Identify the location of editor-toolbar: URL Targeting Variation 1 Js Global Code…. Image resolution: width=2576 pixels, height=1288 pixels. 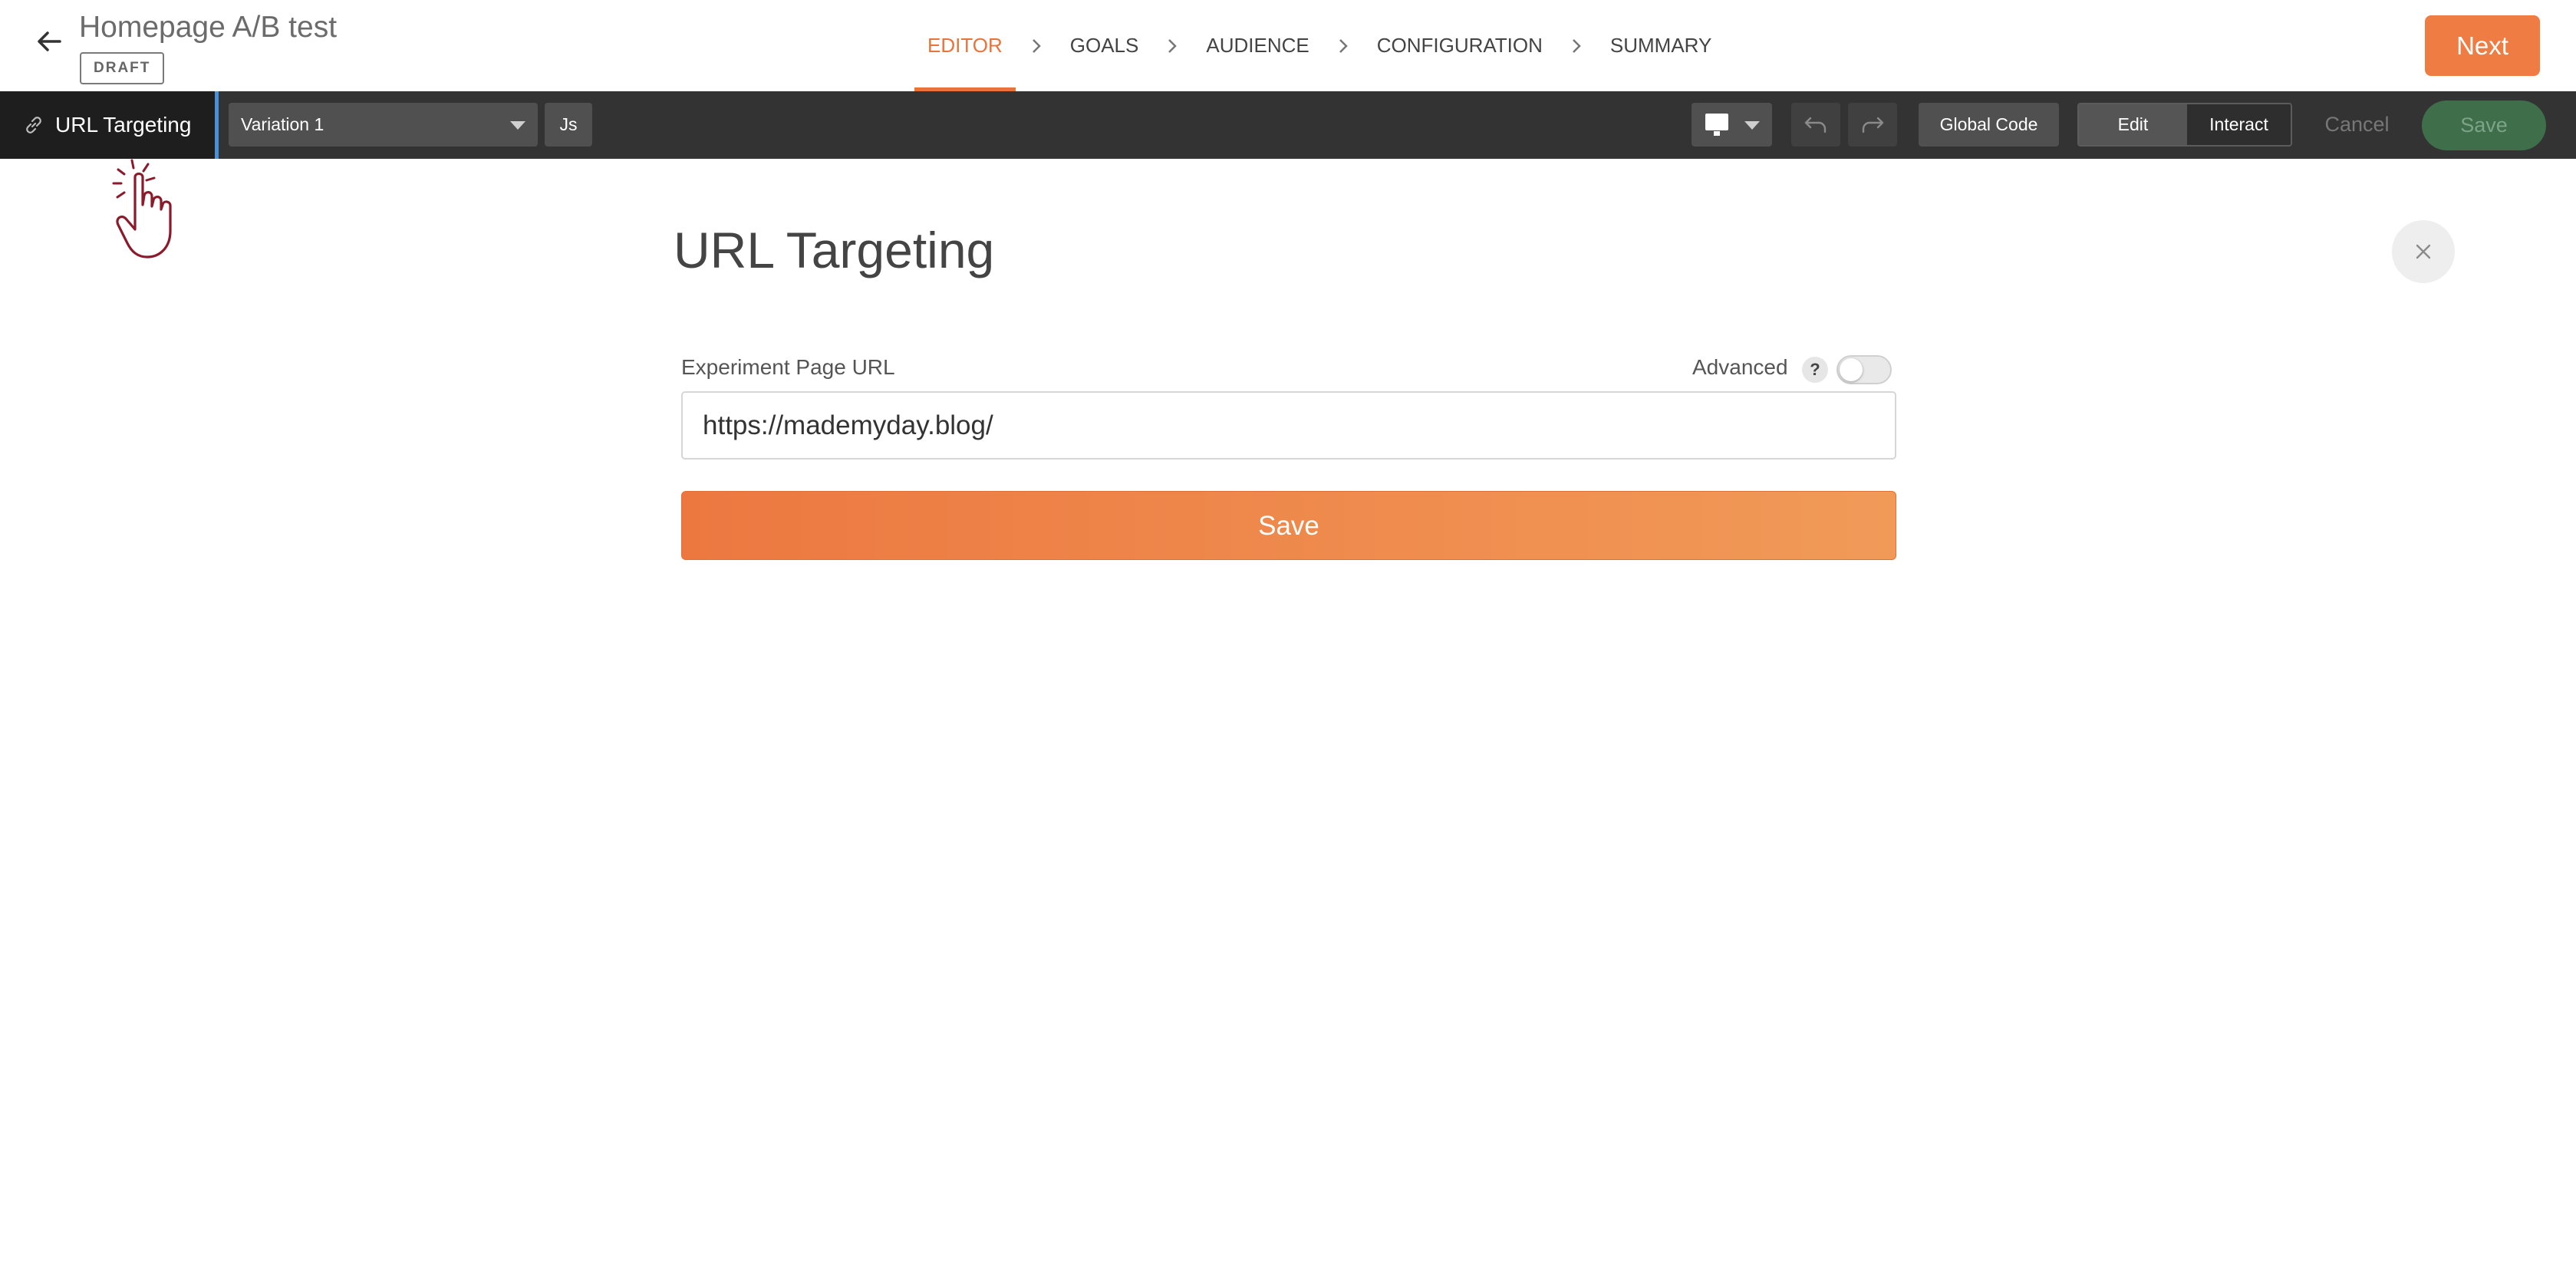
(1288, 125).